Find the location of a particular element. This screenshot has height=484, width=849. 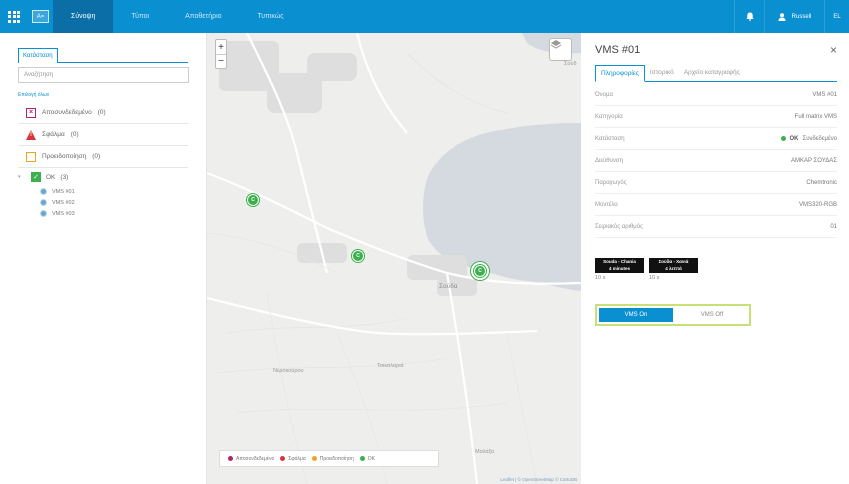

user-menu-button: Russell is located at coordinates (794, 16).